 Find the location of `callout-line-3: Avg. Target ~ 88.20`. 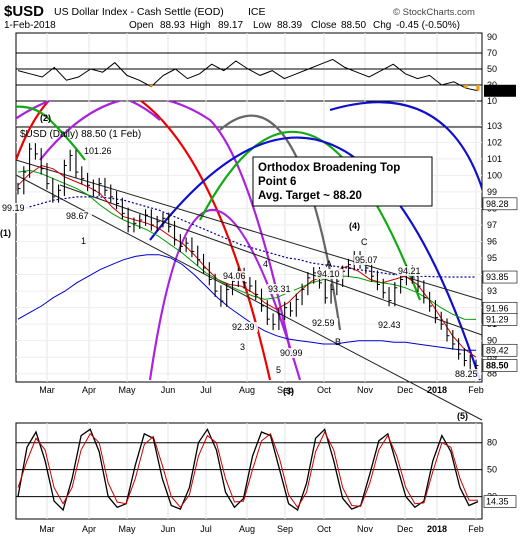

callout-line-3: Avg. Target ~ 88.20 is located at coordinates (310, 196).